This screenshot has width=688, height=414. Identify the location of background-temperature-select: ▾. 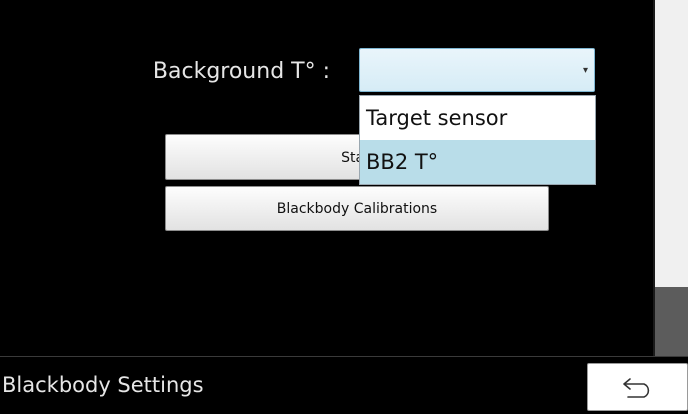
(477, 70).